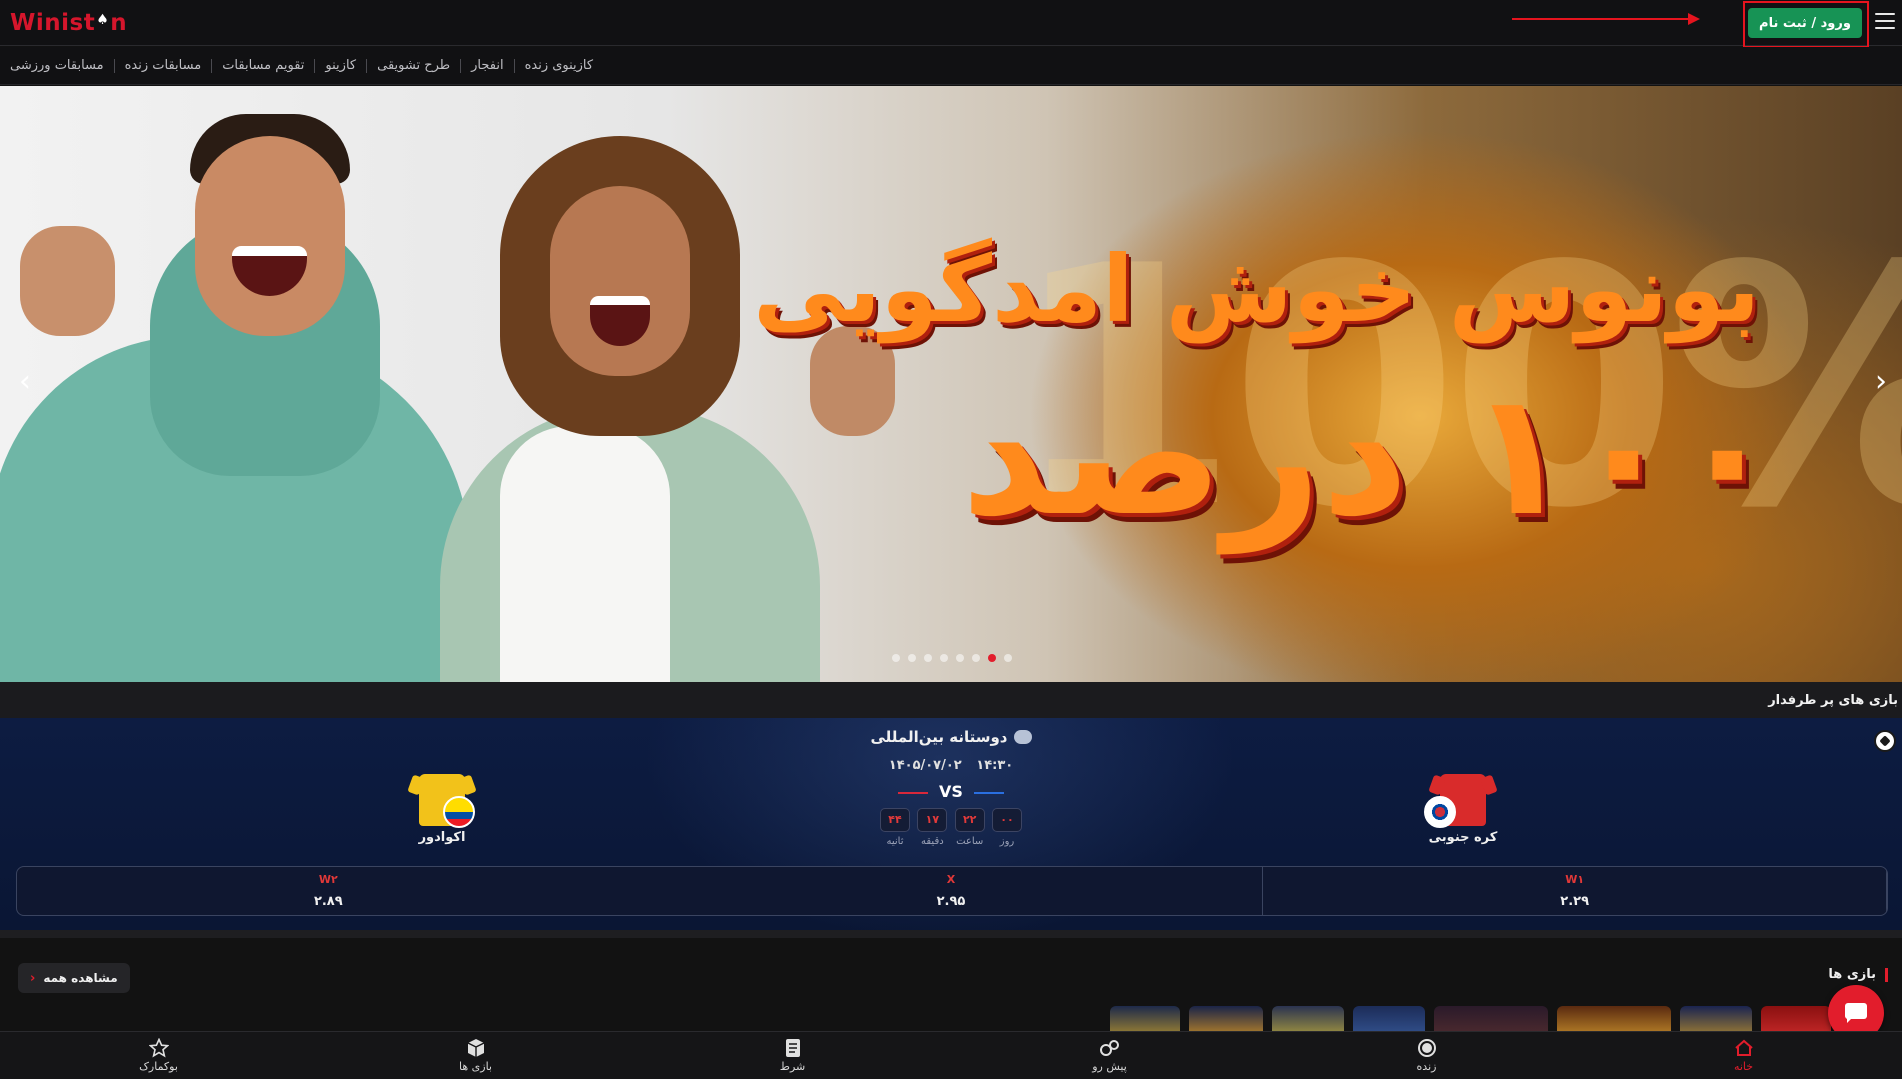  What do you see at coordinates (585, 554) in the screenshot?
I see `person-2-shirt` at bounding box center [585, 554].